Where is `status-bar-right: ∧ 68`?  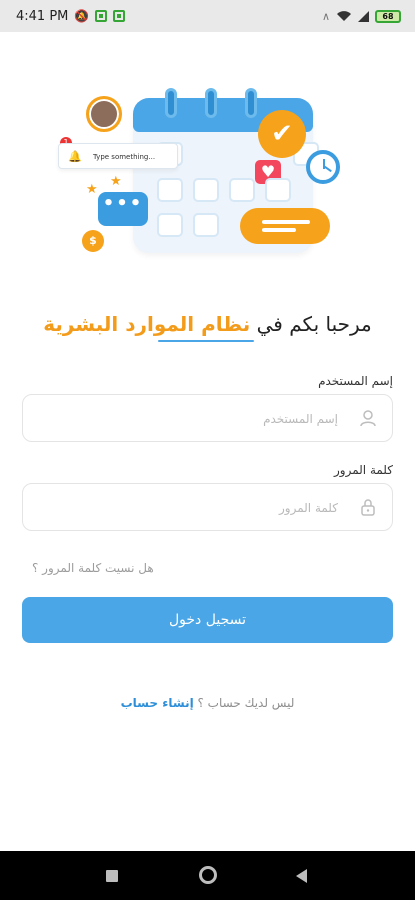 status-bar-right: ∧ 68 is located at coordinates (361, 16).